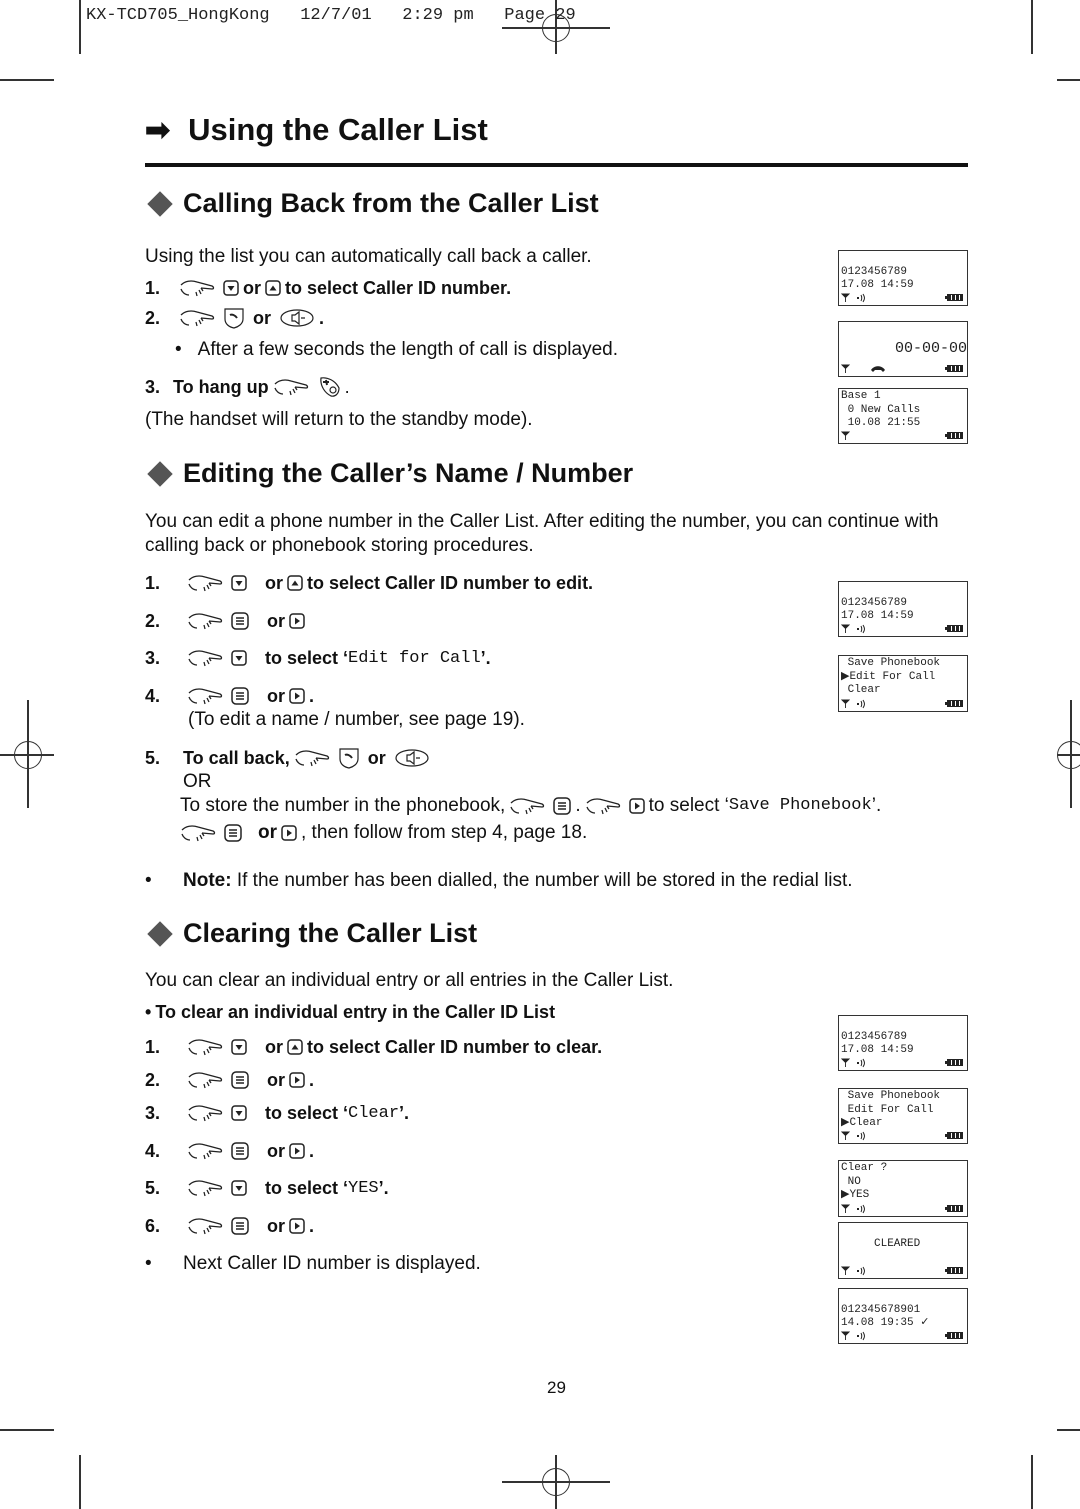 Image resolution: width=1080 pixels, height=1509 pixels. What do you see at coordinates (888, 676) in the screenshot?
I see `display-line: ▶Edit For Call` at bounding box center [888, 676].